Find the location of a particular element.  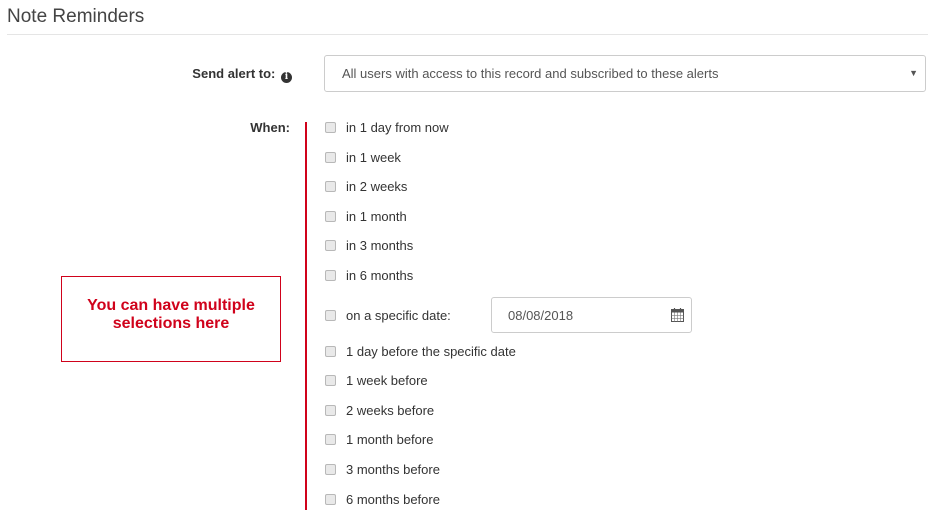

option-in-3-months: in 3 months is located at coordinates (369, 245).